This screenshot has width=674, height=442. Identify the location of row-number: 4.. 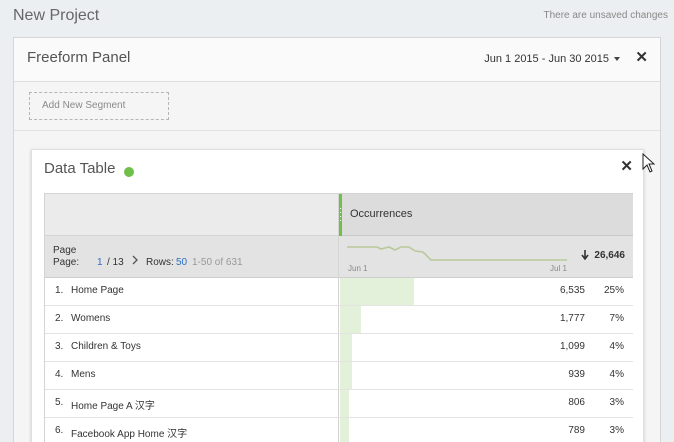
(59, 374).